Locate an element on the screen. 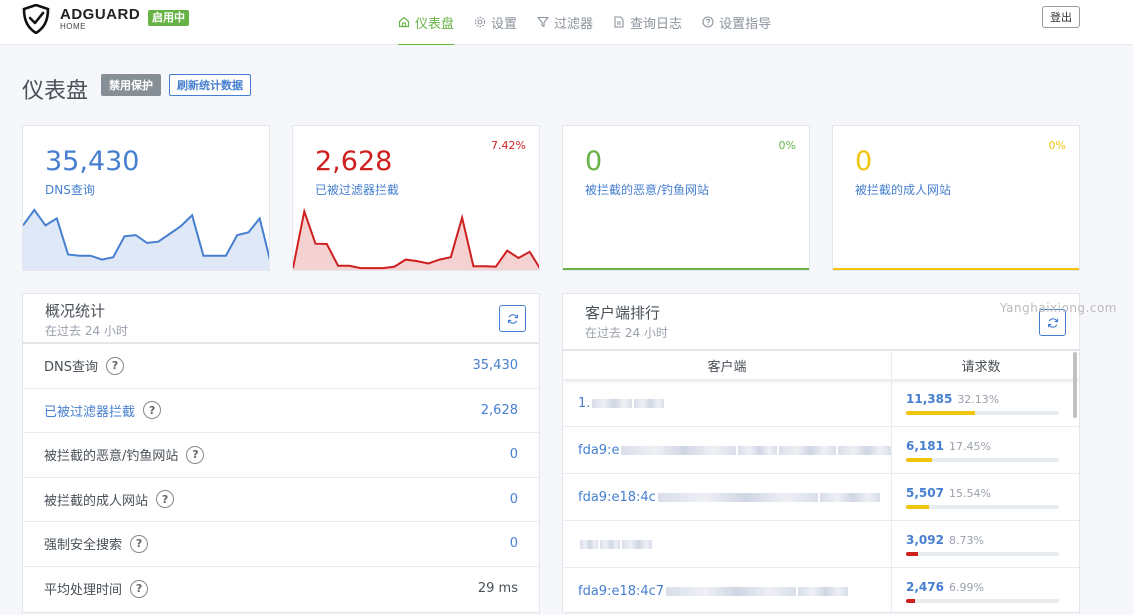 The width and height of the screenshot is (1133, 615). question-circle-icon is located at coordinates (708, 22).